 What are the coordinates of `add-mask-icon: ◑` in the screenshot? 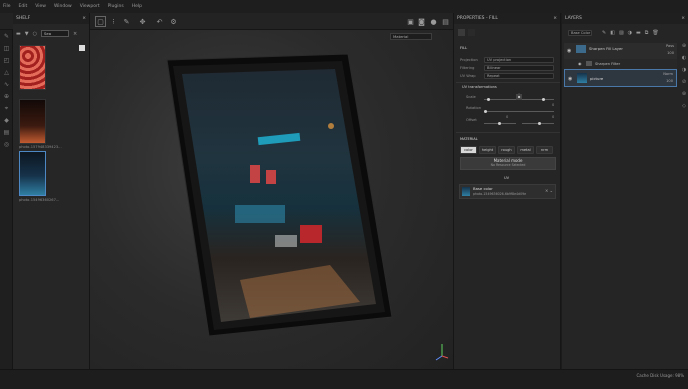 It's located at (630, 33).